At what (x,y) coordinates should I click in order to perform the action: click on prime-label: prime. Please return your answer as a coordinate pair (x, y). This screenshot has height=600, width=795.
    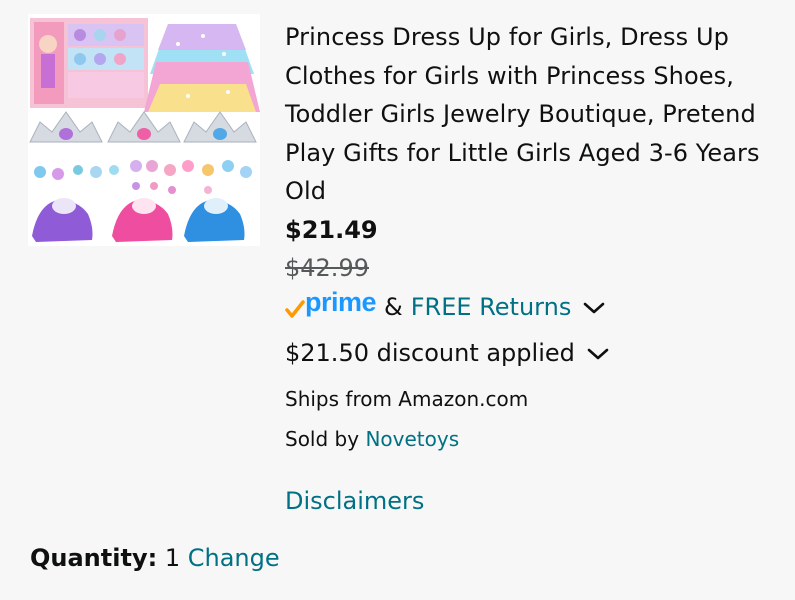
    Looking at the image, I should click on (341, 302).